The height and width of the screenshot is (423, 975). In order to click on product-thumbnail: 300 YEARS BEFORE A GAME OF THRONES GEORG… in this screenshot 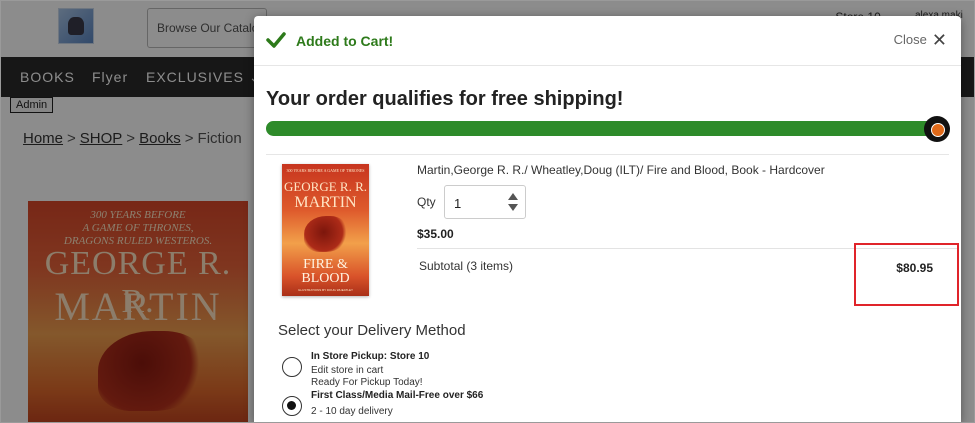, I will do `click(325, 230)`.